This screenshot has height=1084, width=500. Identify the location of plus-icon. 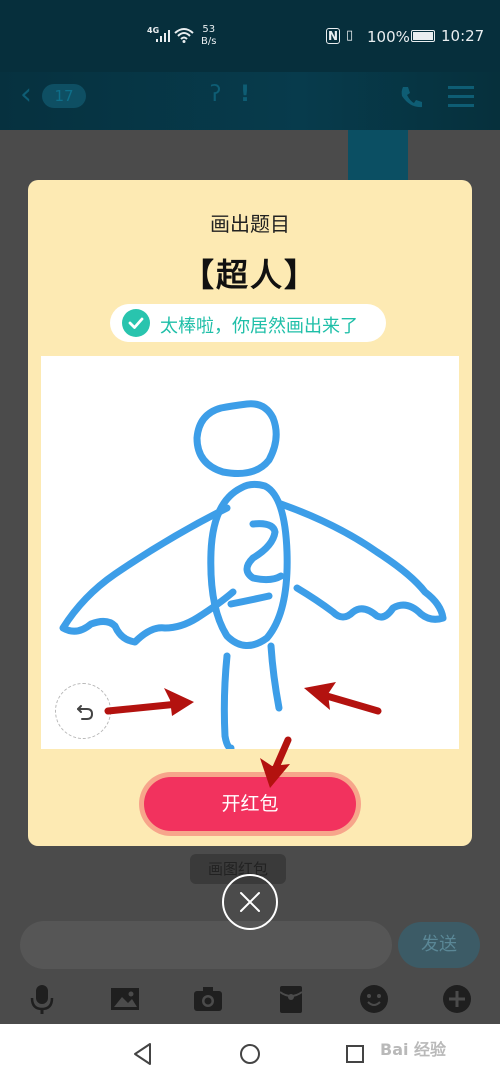
(457, 999).